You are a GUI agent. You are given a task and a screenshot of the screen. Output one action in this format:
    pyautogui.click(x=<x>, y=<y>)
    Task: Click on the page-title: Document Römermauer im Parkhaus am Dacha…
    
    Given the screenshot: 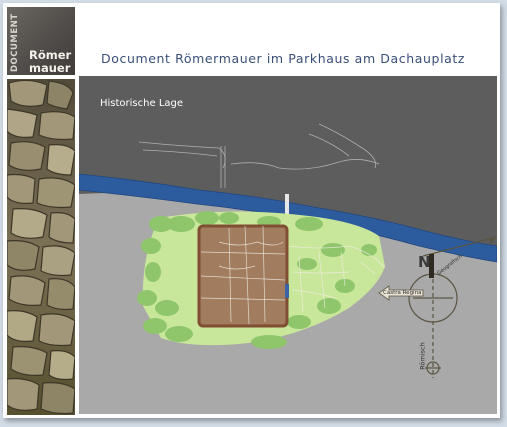 What is the action you would take?
    pyautogui.click(x=283, y=58)
    